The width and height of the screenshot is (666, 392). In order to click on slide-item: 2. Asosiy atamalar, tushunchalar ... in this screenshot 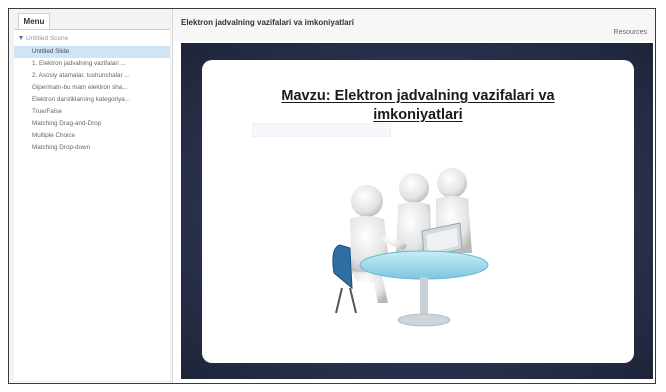, I will do `click(92, 76)`.